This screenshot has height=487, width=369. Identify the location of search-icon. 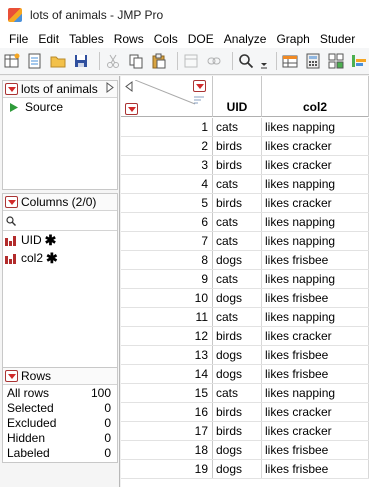
(245, 61).